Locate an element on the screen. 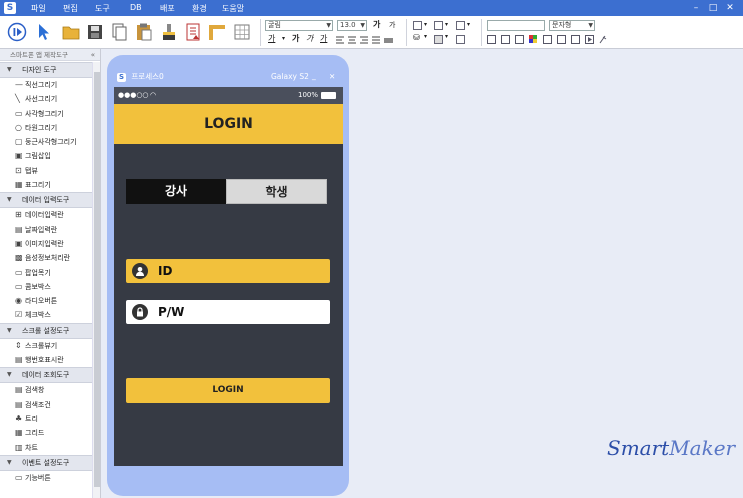  minimize-icon: _ is located at coordinates (314, 75).